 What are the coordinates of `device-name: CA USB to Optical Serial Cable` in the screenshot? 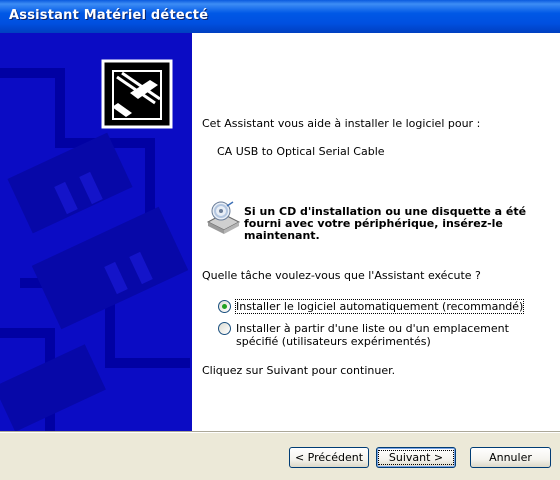 It's located at (301, 151).